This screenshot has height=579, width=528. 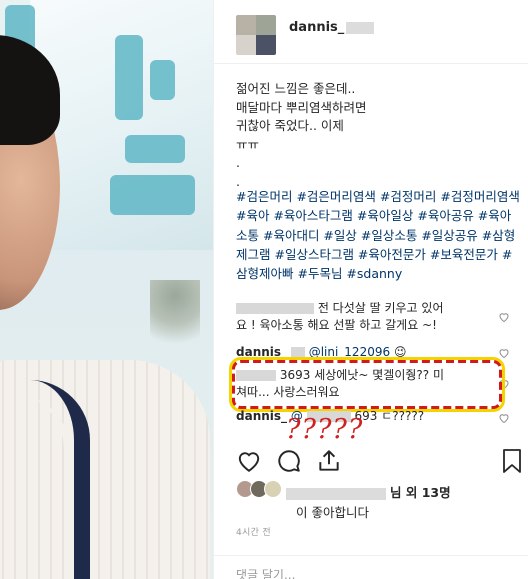 What do you see at coordinates (248, 144) in the screenshot?
I see `caption-line: ㅠㅠ` at bounding box center [248, 144].